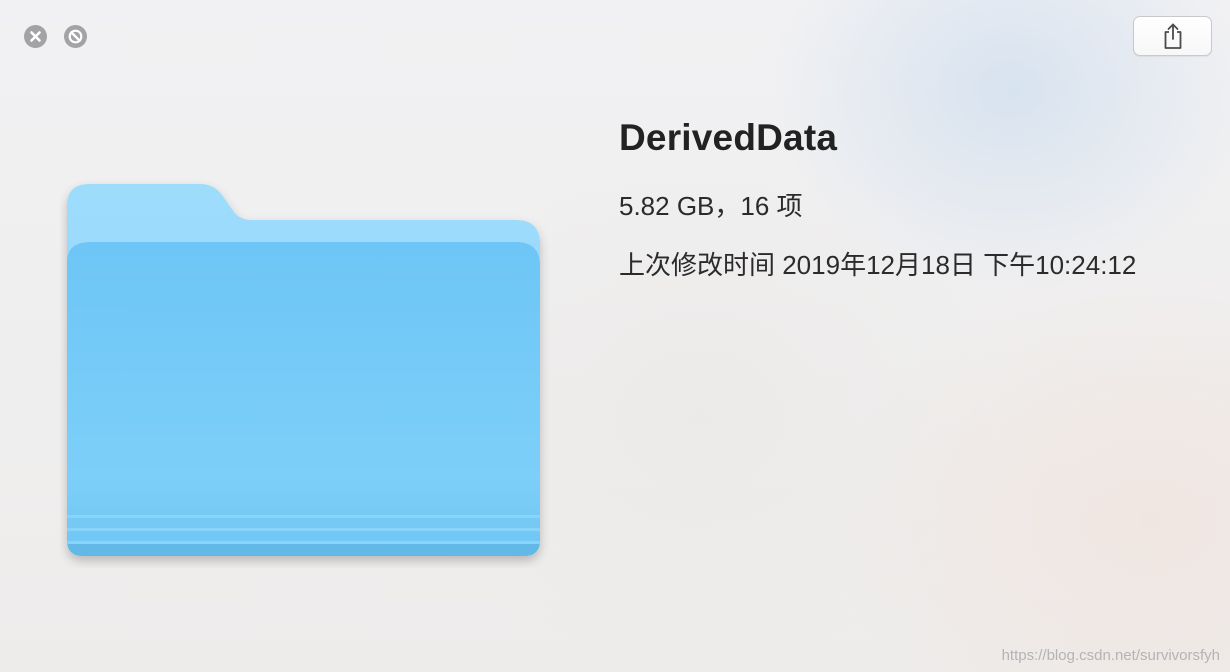 This screenshot has height=672, width=1230. Describe the element at coordinates (711, 206) in the screenshot. I see `file-size-summary: 5.82 GB，16 项` at that location.